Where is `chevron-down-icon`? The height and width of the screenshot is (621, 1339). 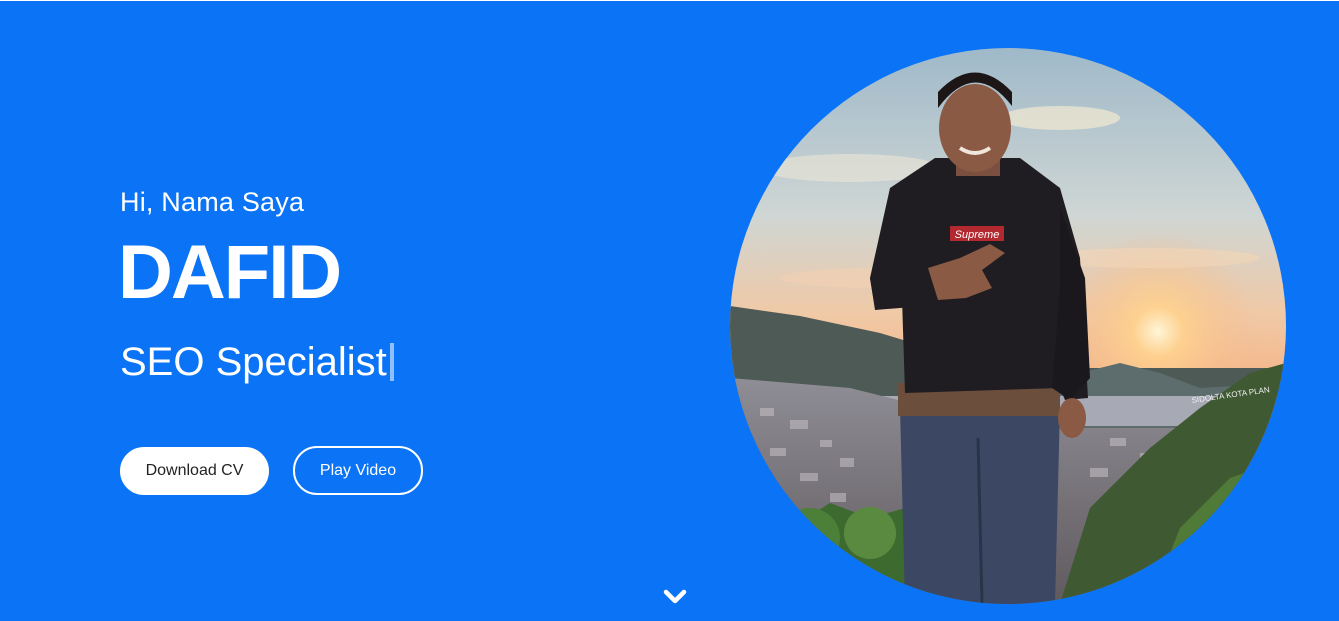
chevron-down-icon is located at coordinates (675, 596).